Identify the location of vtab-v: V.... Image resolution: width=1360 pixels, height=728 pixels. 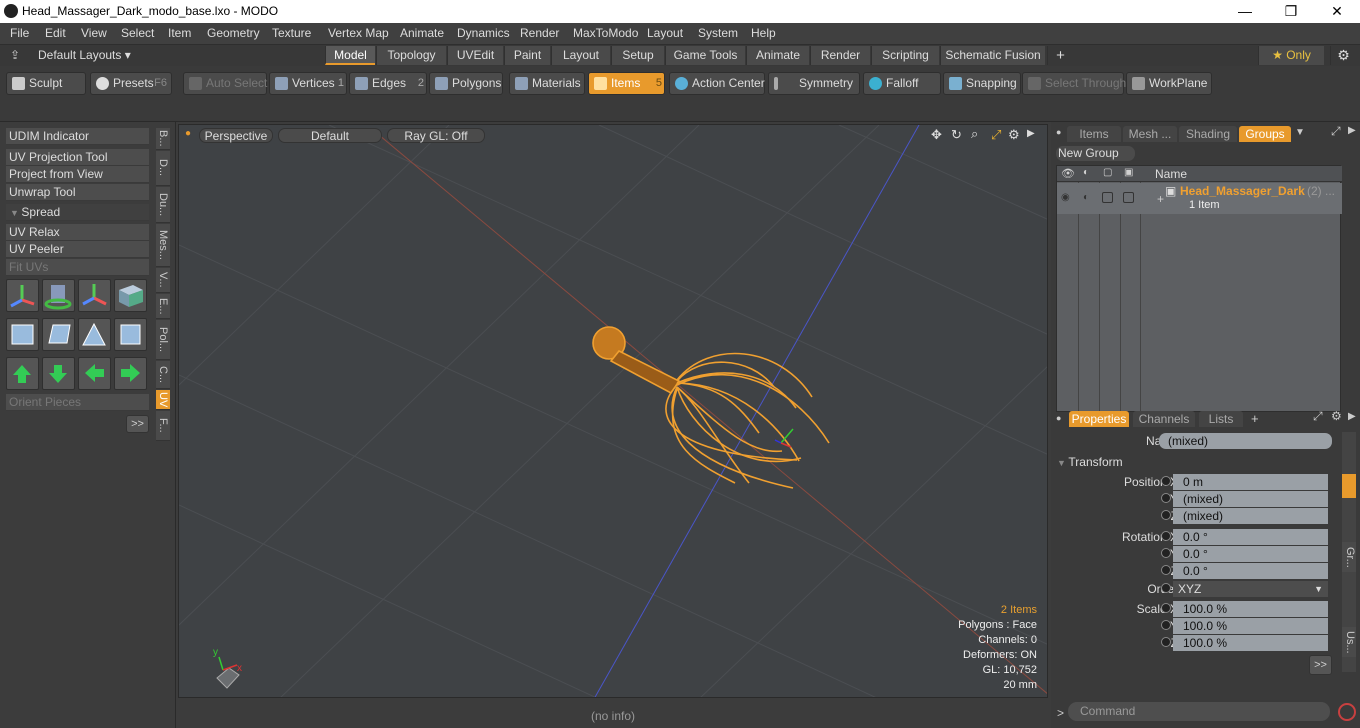
(163, 280).